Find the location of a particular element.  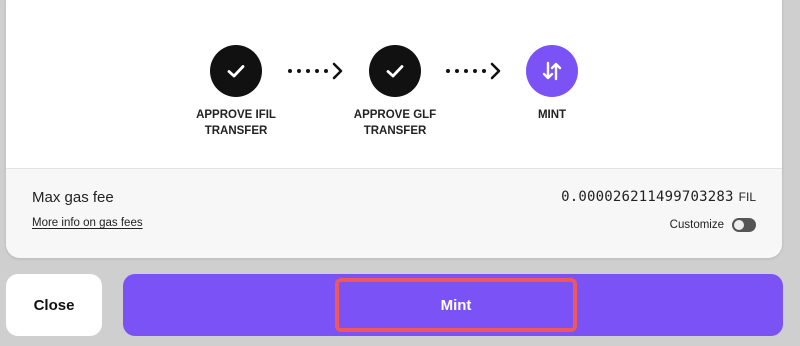

customize-toggle is located at coordinates (744, 225).